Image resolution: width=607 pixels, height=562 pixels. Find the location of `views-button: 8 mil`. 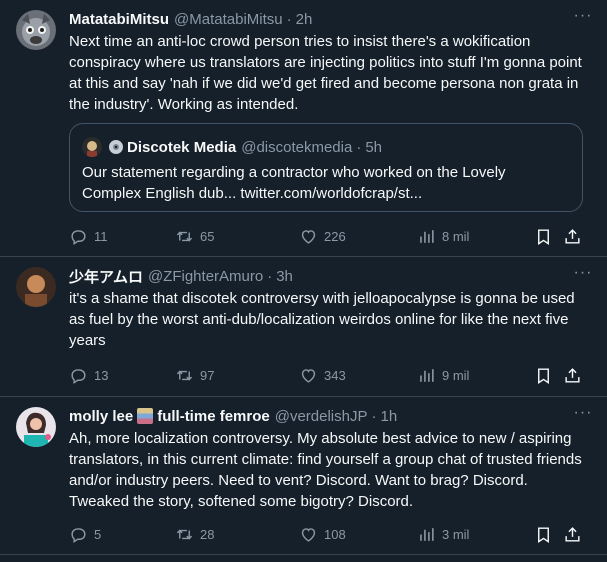

views-button: 8 mil is located at coordinates (443, 236).